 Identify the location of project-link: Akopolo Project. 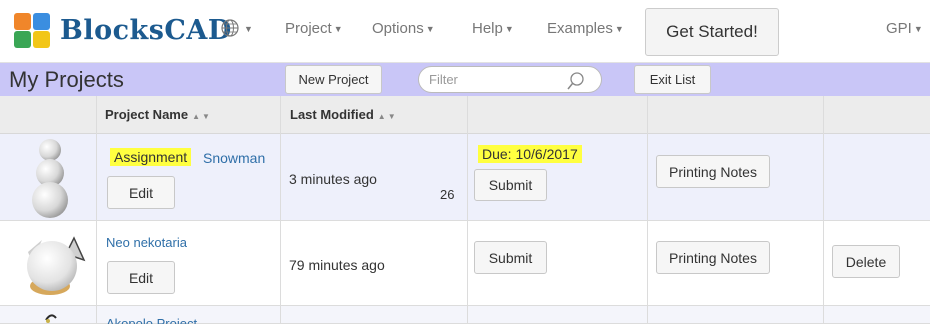
(151, 320).